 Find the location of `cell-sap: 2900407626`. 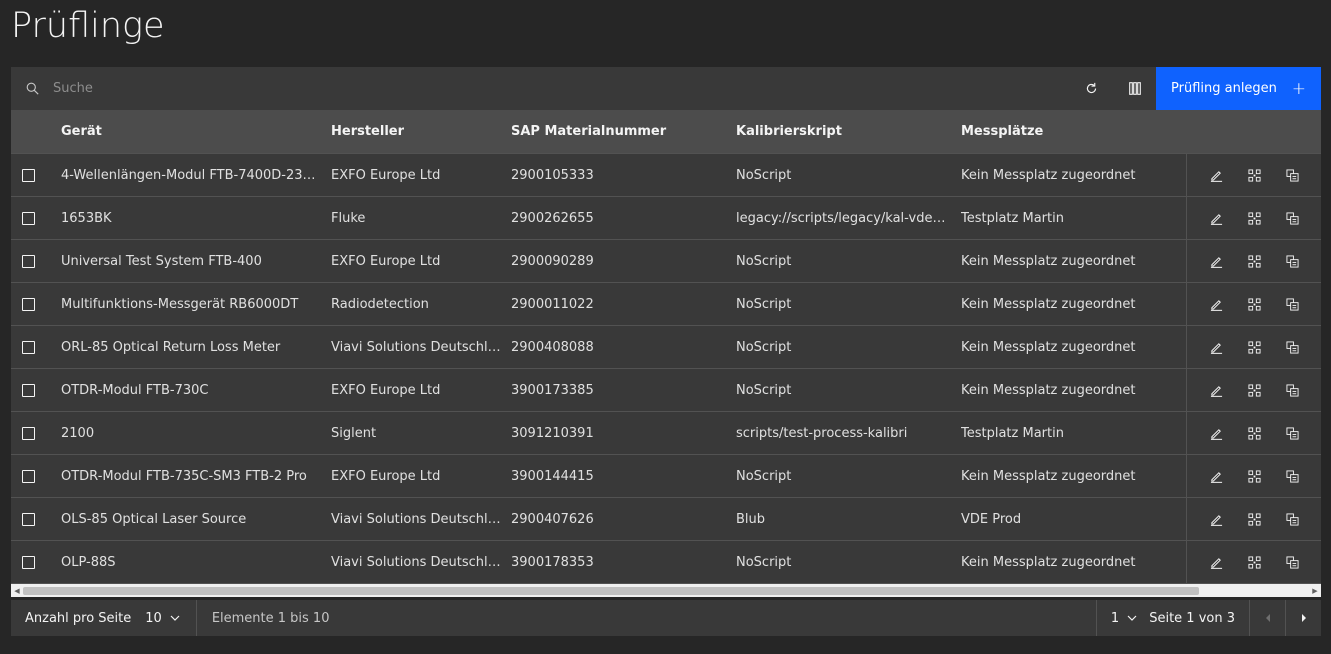

cell-sap: 2900407626 is located at coordinates (552, 519).